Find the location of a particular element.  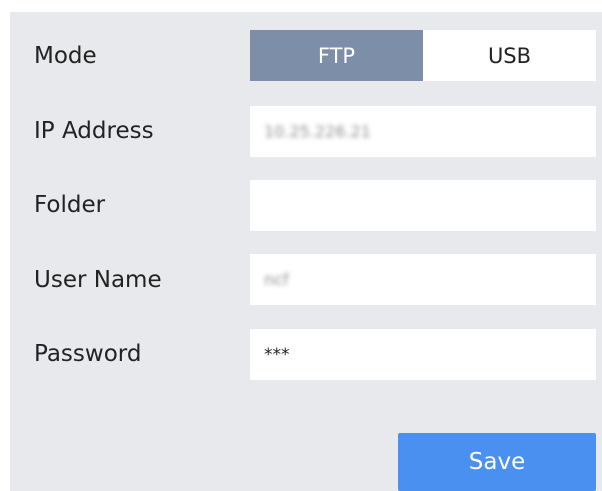

top-strip is located at coordinates (301, 6).